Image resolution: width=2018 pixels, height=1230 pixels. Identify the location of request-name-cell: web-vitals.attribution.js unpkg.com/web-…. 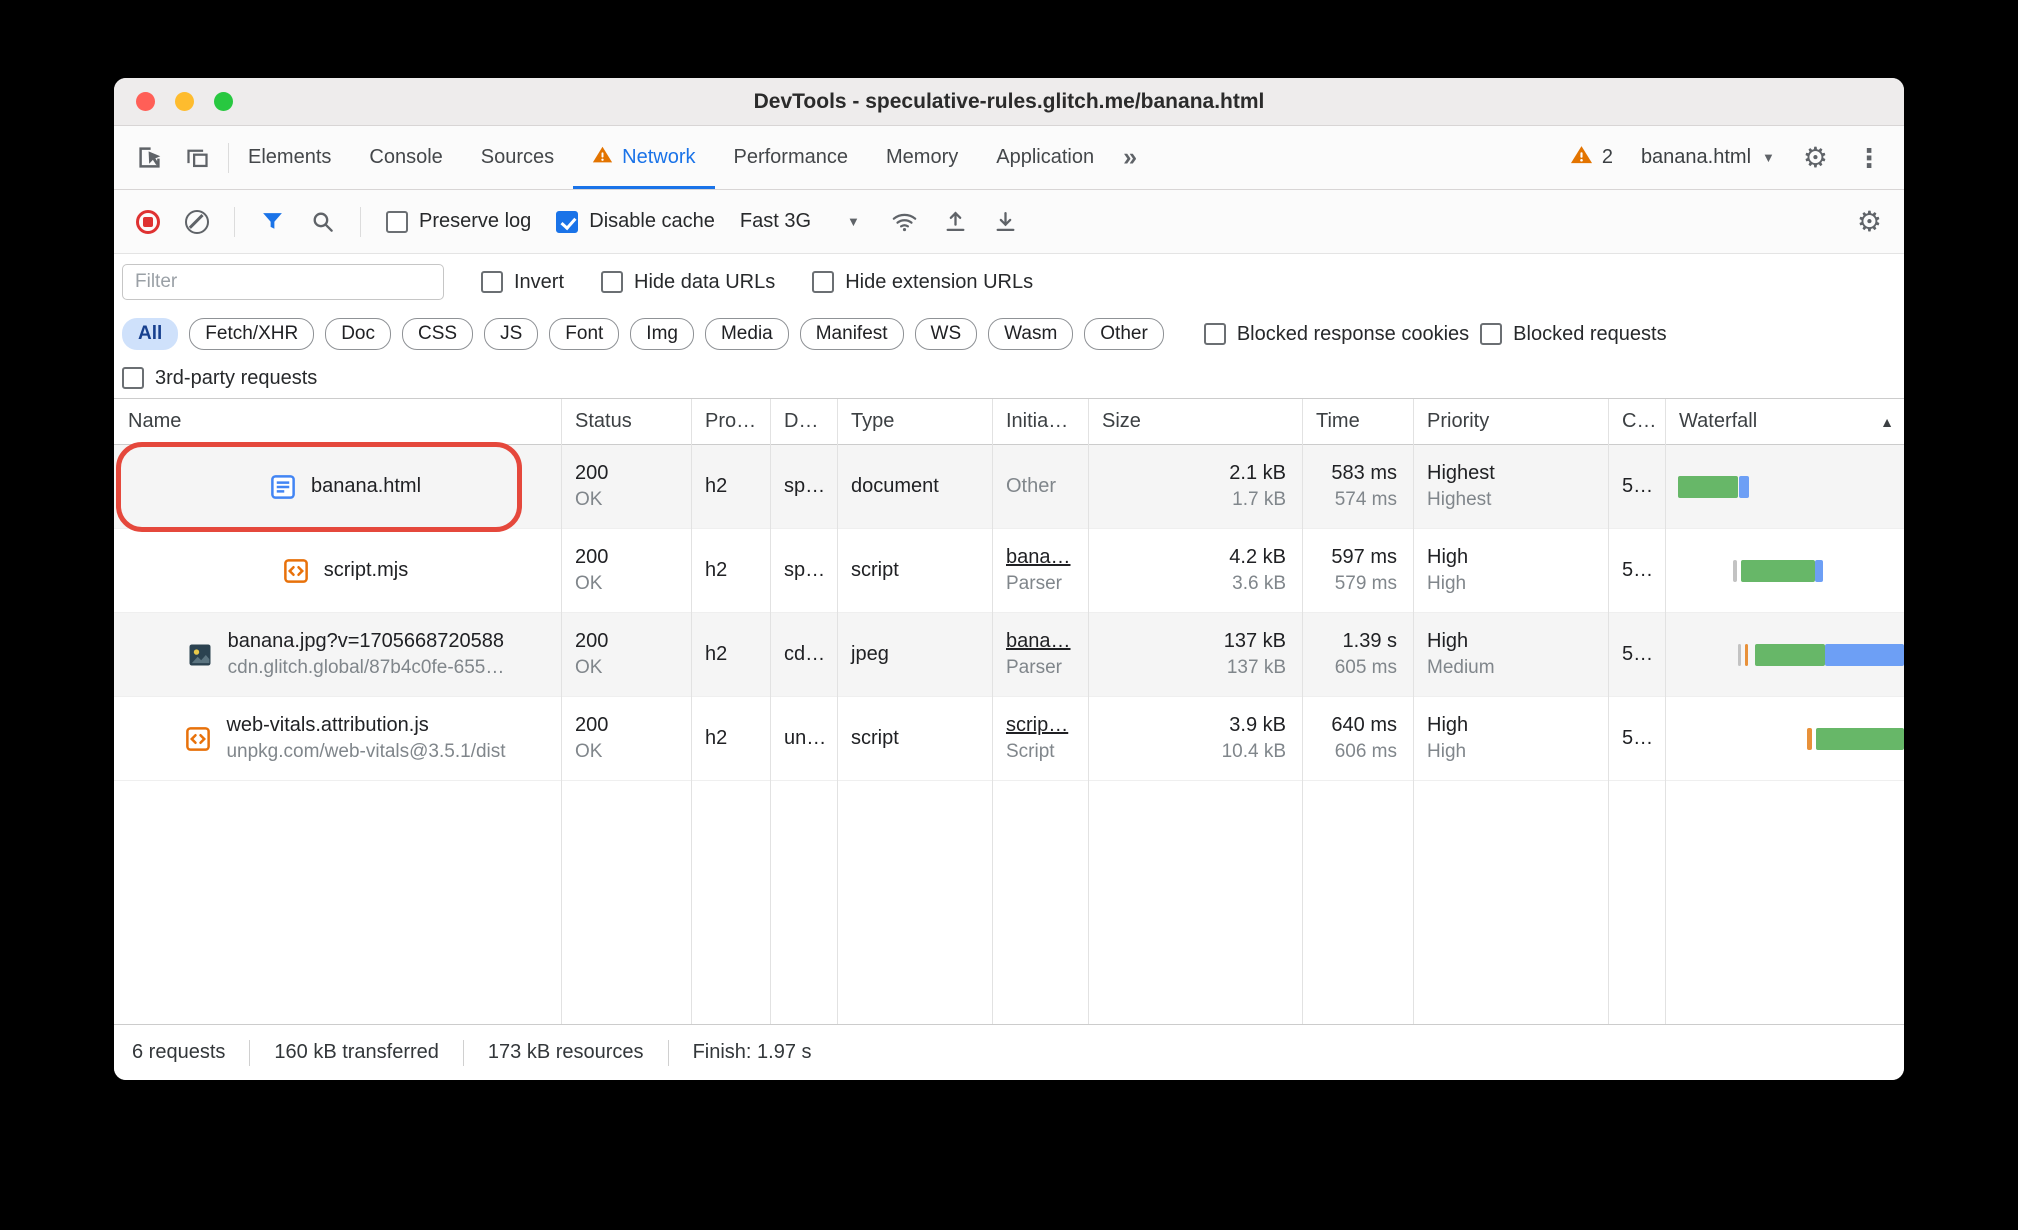
(337, 738).